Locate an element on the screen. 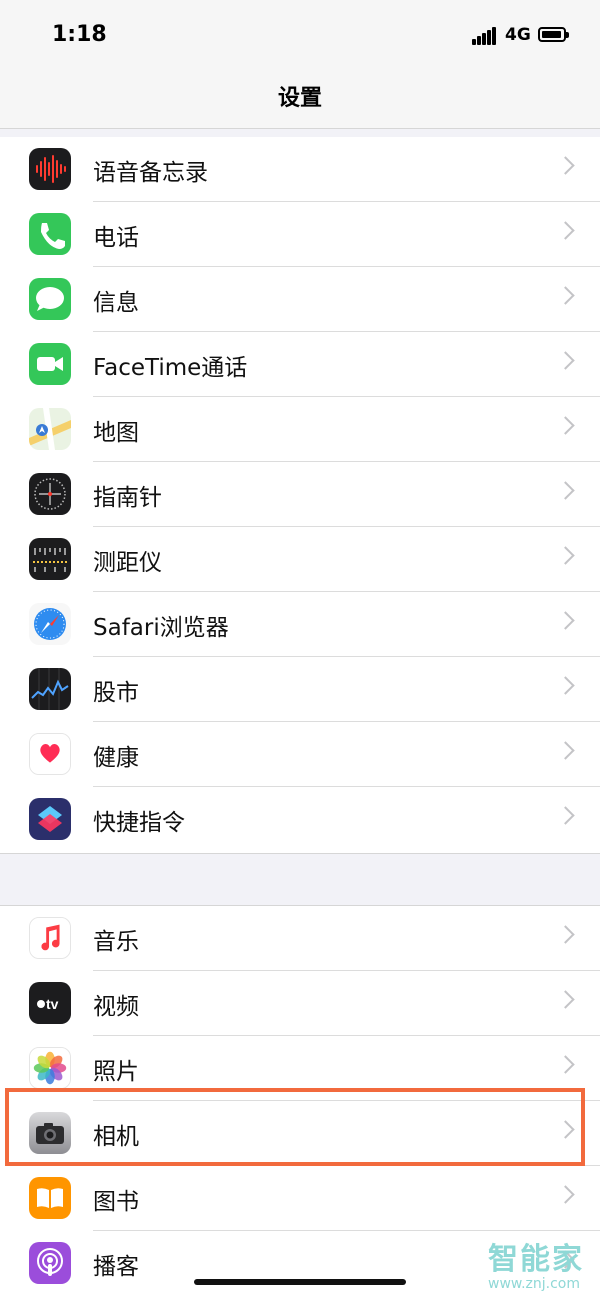 This screenshot has width=600, height=1299. row-label: 播客 is located at coordinates (116, 1267).